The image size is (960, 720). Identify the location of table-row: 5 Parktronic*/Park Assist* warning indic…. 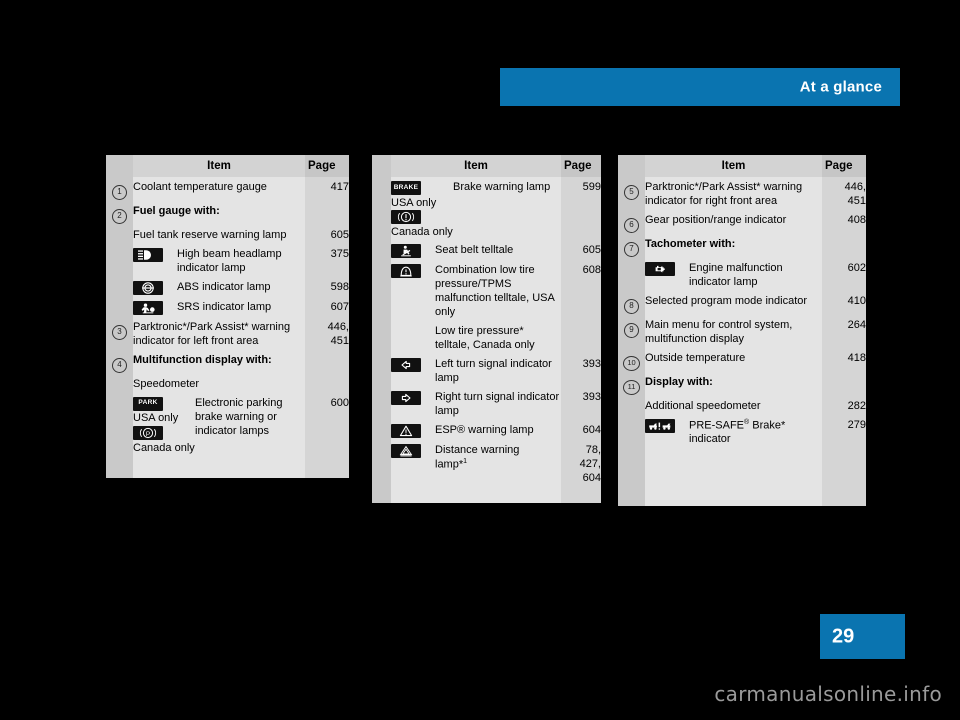
(742, 193).